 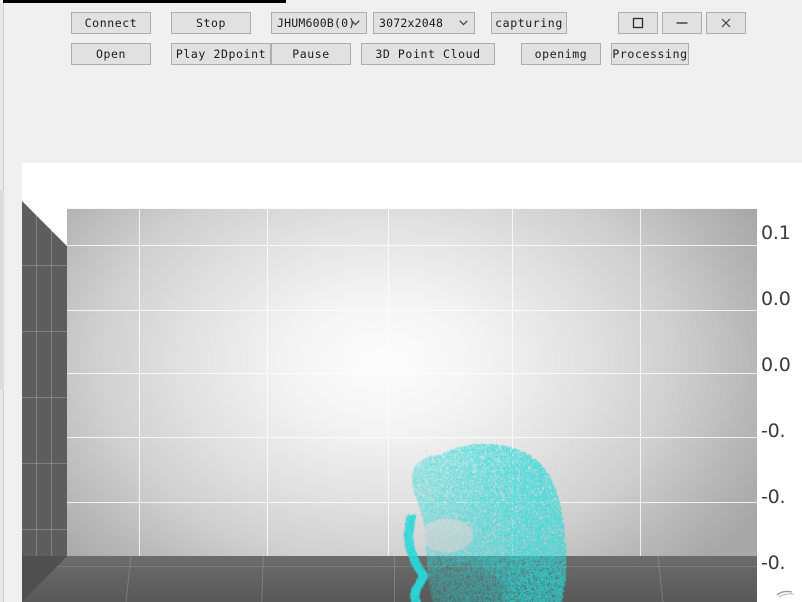 What do you see at coordinates (144, 1) in the screenshot?
I see `title-bar-sliver` at bounding box center [144, 1].